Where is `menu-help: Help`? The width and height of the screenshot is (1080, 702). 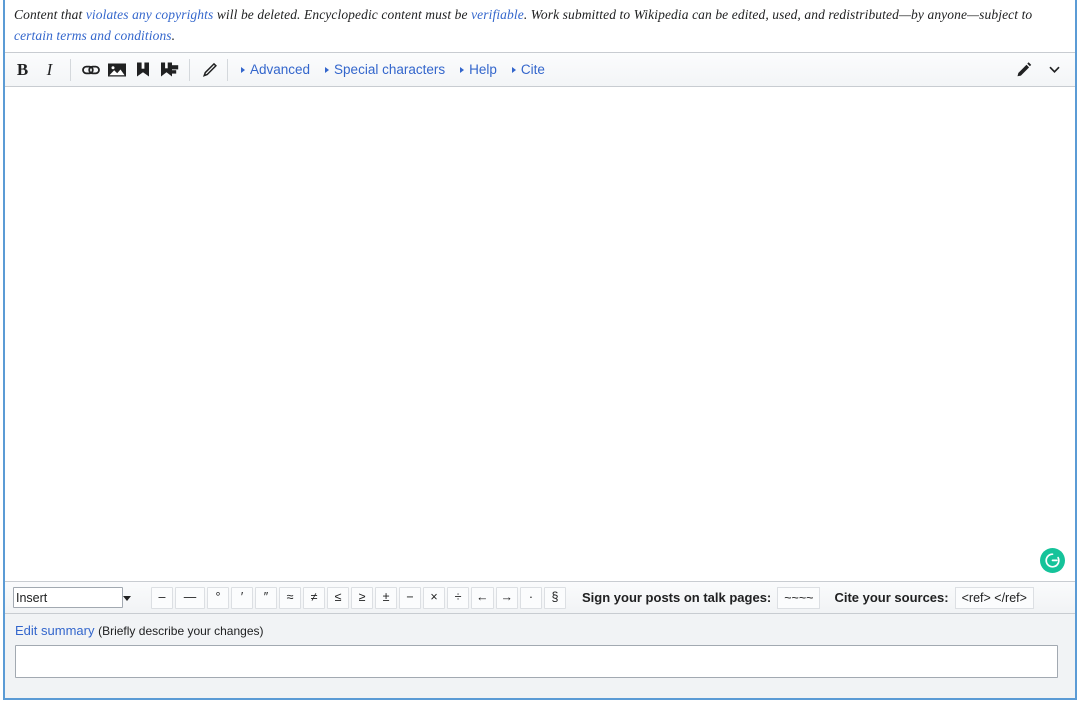 menu-help: Help is located at coordinates (478, 69).